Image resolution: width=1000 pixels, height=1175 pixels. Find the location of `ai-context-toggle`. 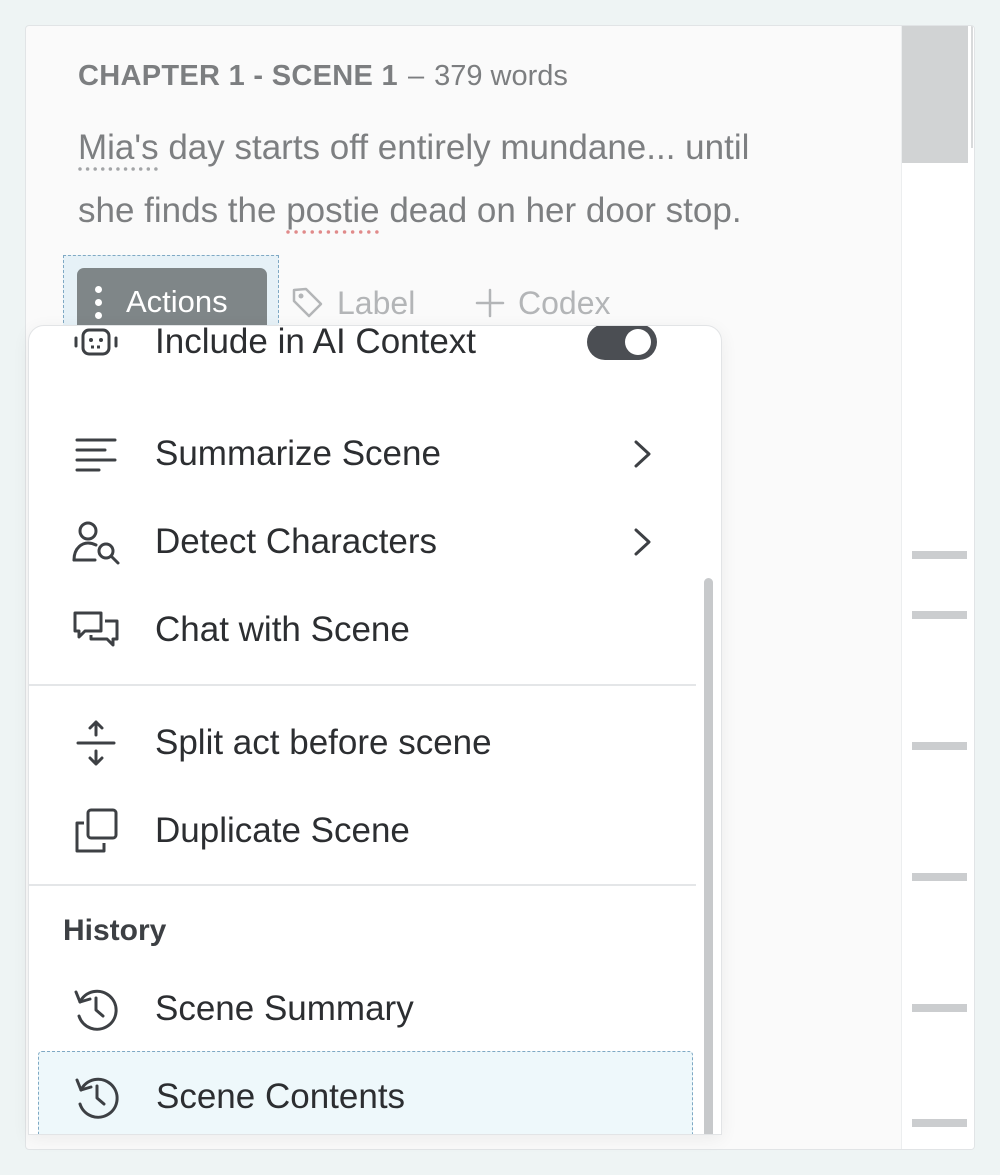

ai-context-toggle is located at coordinates (622, 343).